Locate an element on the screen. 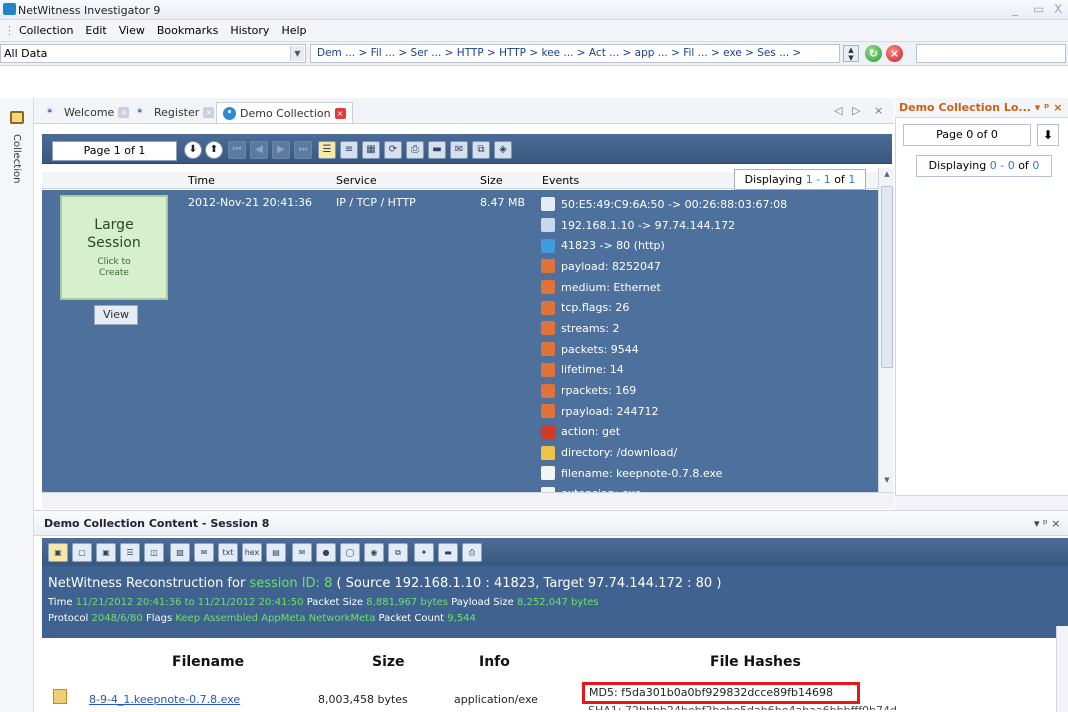 This screenshot has height=712, width=1068. web-view-icon: ▢ is located at coordinates (82, 552).